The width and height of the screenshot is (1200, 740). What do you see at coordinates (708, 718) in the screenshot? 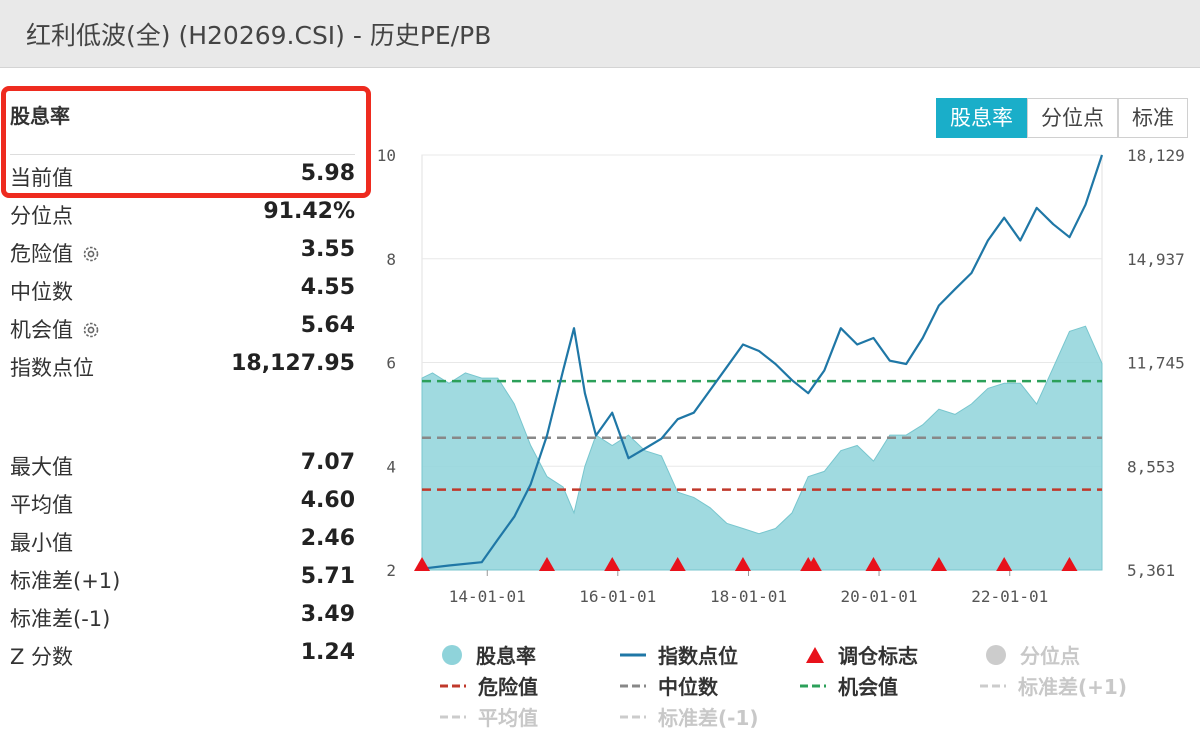
I see `legend-label: 标准差(-1)` at bounding box center [708, 718].